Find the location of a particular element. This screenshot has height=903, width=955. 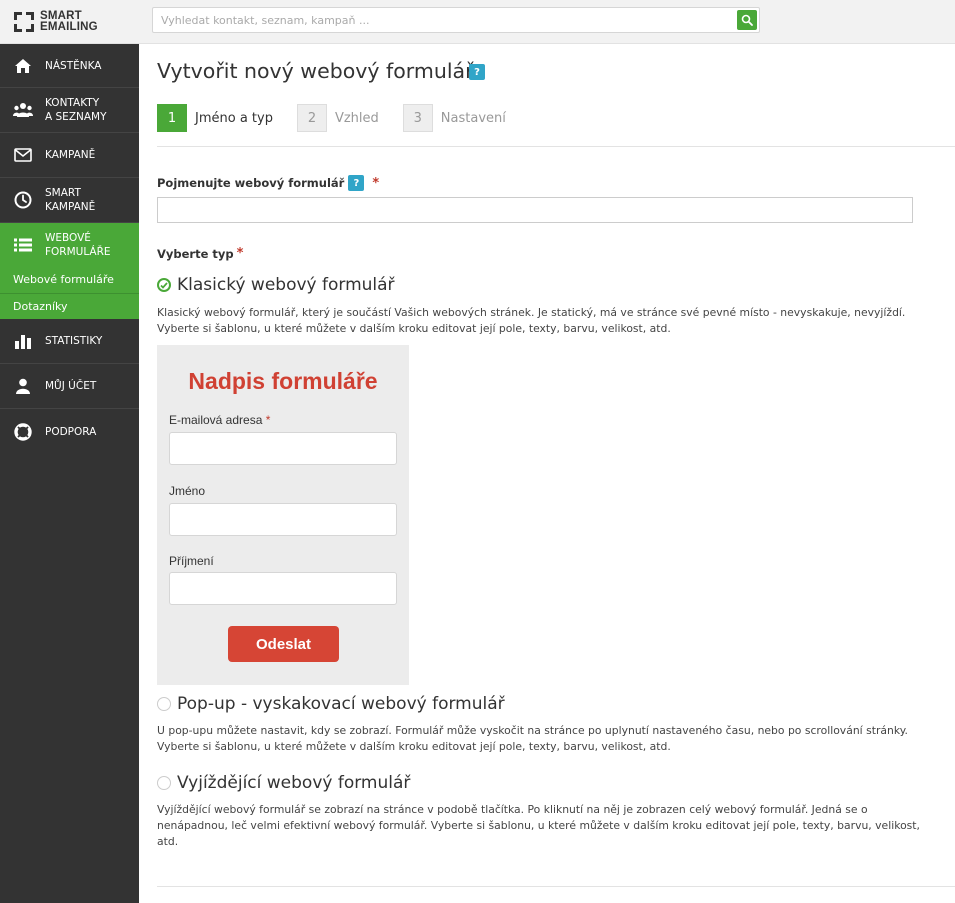

step-number: 3 is located at coordinates (417, 118).